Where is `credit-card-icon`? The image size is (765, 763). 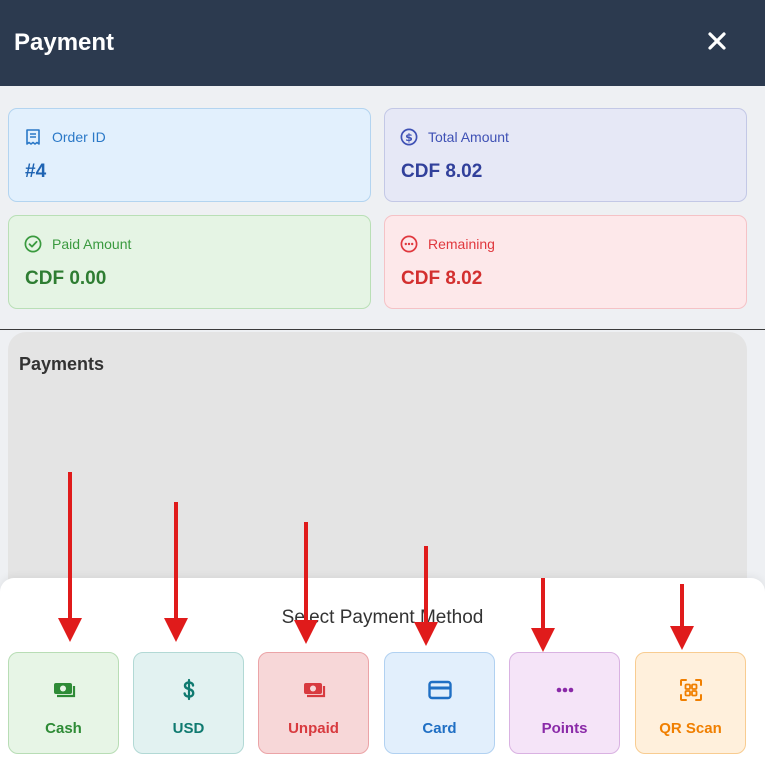
credit-card-icon is located at coordinates (439, 690).